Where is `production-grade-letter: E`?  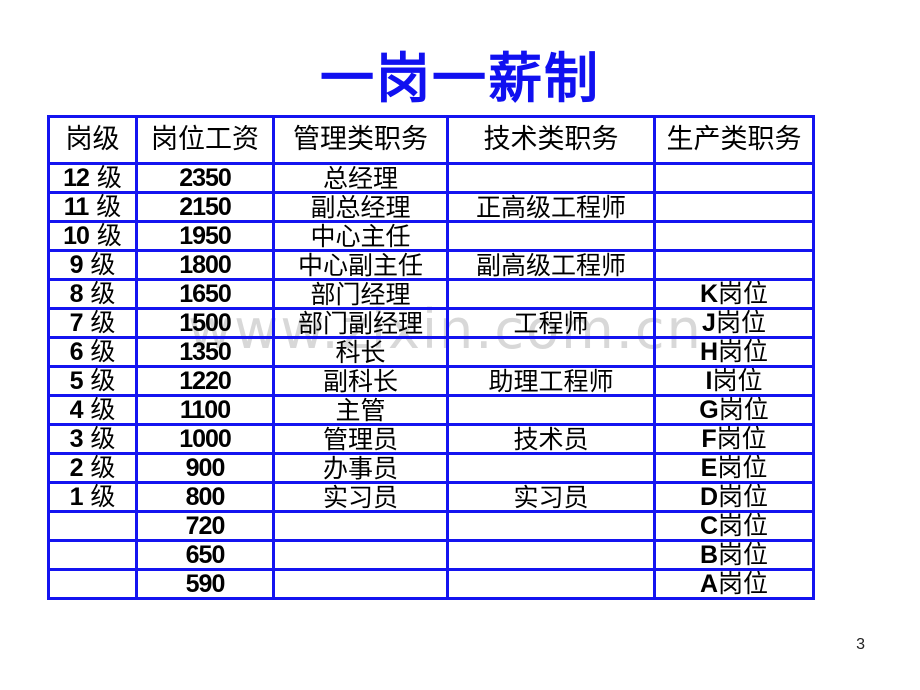
production-grade-letter: E is located at coordinates (709, 468).